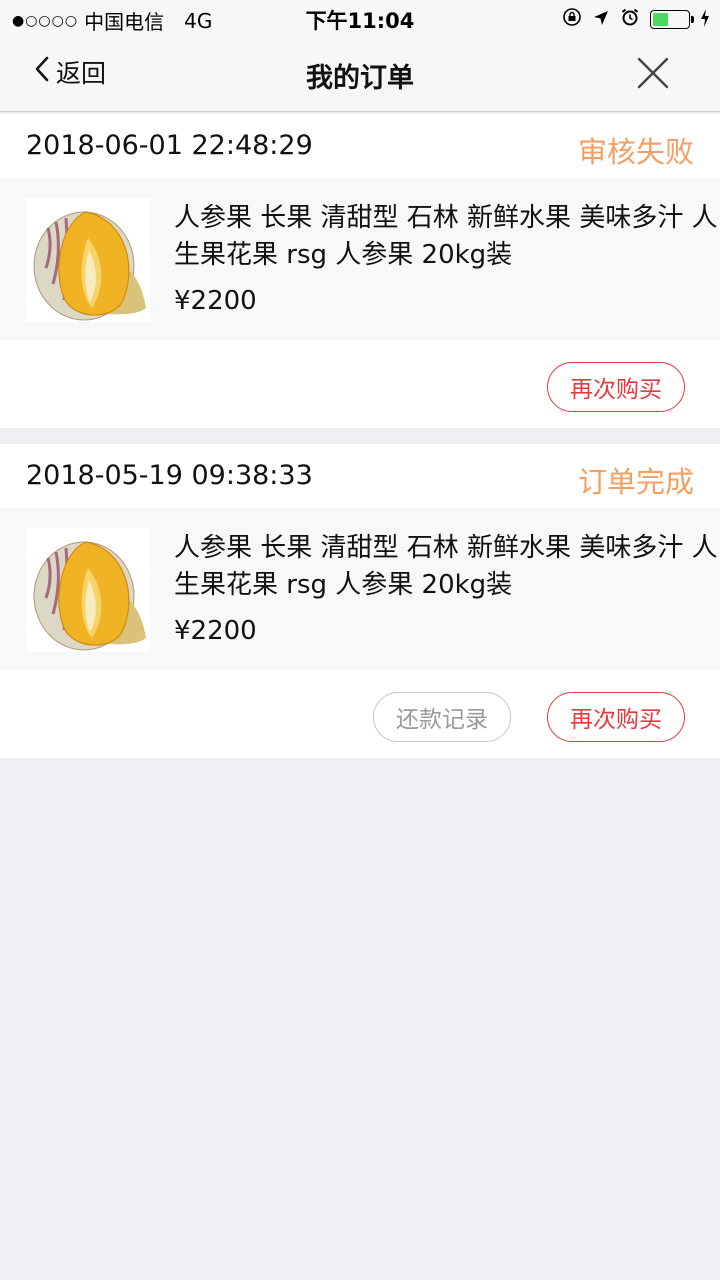 Image resolution: width=720 pixels, height=1280 pixels. What do you see at coordinates (169, 145) in the screenshot?
I see `order-time: 2018-06-01 22:48:29` at bounding box center [169, 145].